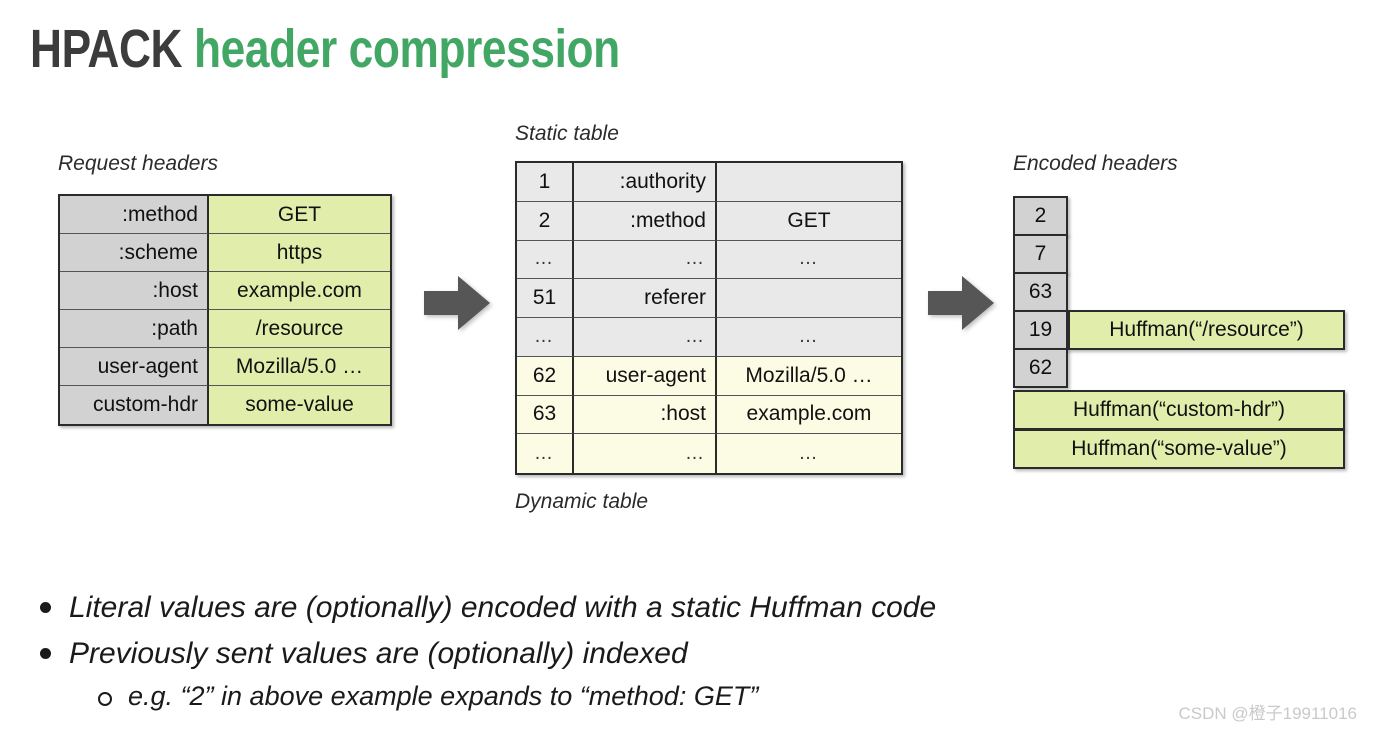 This screenshot has height=734, width=1383. Describe the element at coordinates (545, 182) in the screenshot. I see `index-cell: 1` at that location.